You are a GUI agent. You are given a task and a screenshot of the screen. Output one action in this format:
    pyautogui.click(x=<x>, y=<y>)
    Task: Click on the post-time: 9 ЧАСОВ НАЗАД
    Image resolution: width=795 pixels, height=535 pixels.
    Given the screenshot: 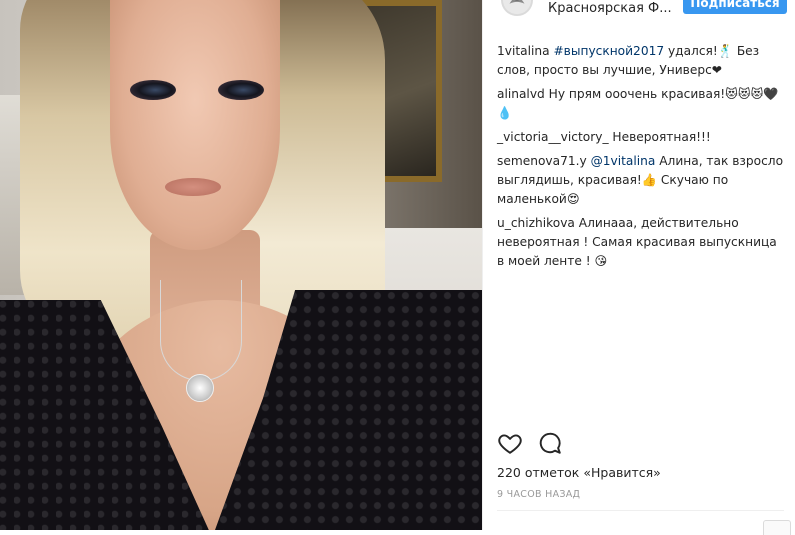 What is the action you would take?
    pyautogui.click(x=538, y=494)
    